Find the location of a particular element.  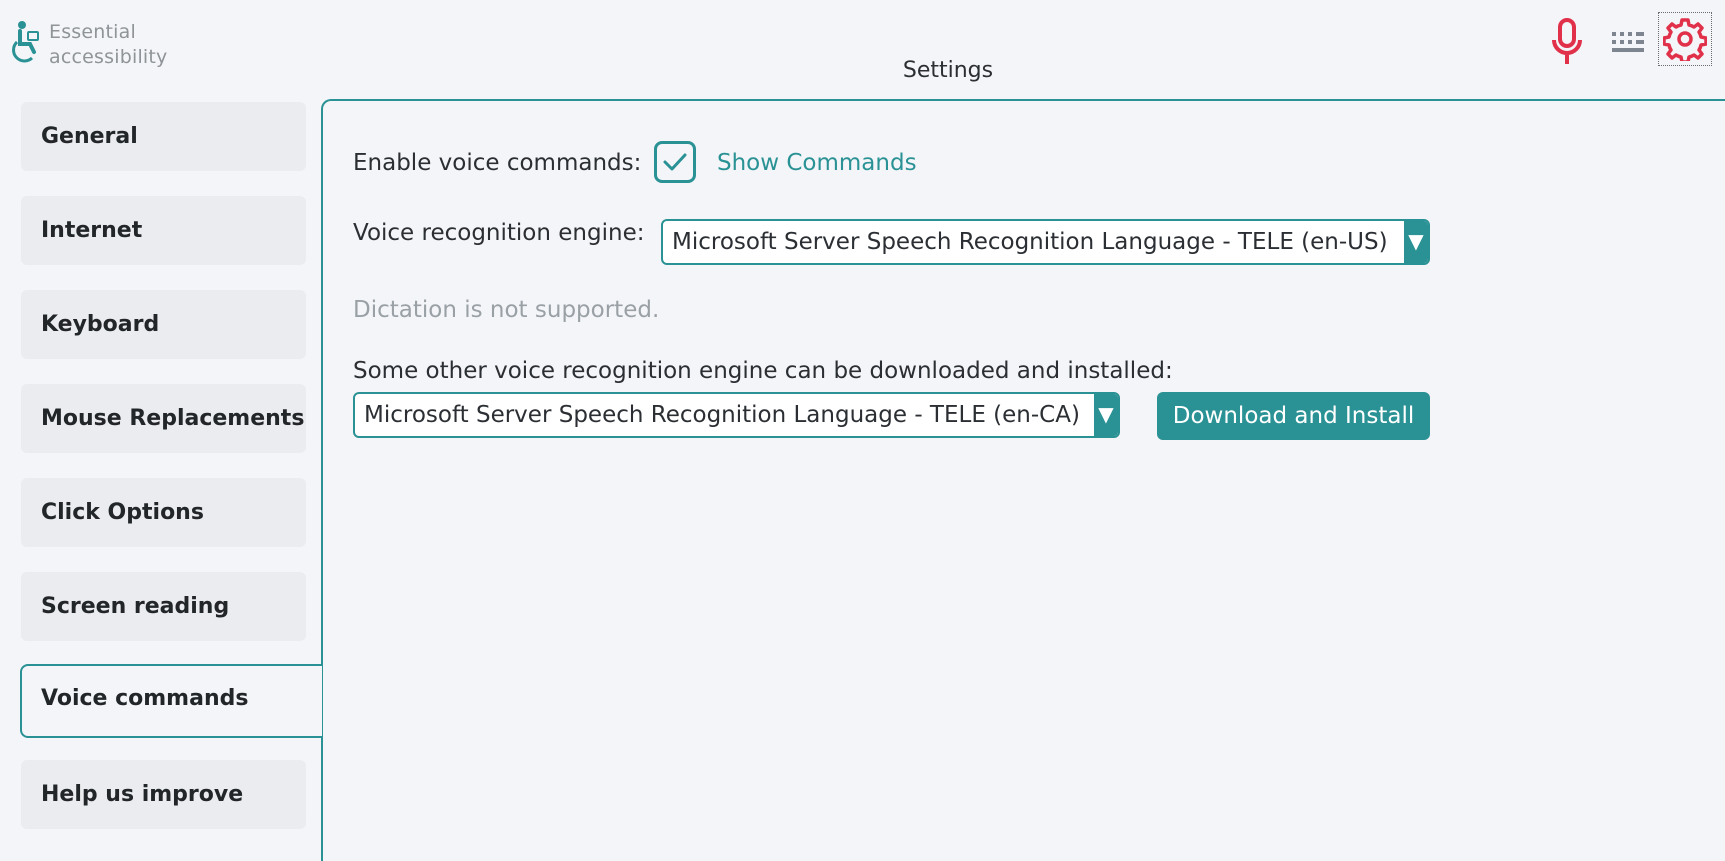

microphone-icon is located at coordinates (1567, 41).